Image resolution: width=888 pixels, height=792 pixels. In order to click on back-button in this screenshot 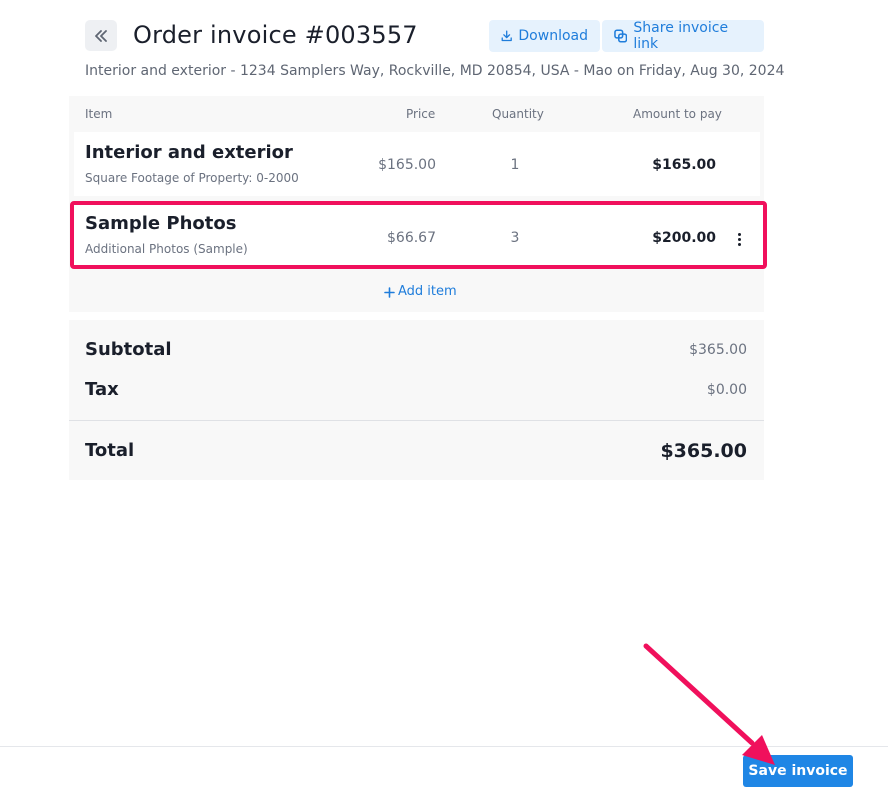, I will do `click(101, 35)`.